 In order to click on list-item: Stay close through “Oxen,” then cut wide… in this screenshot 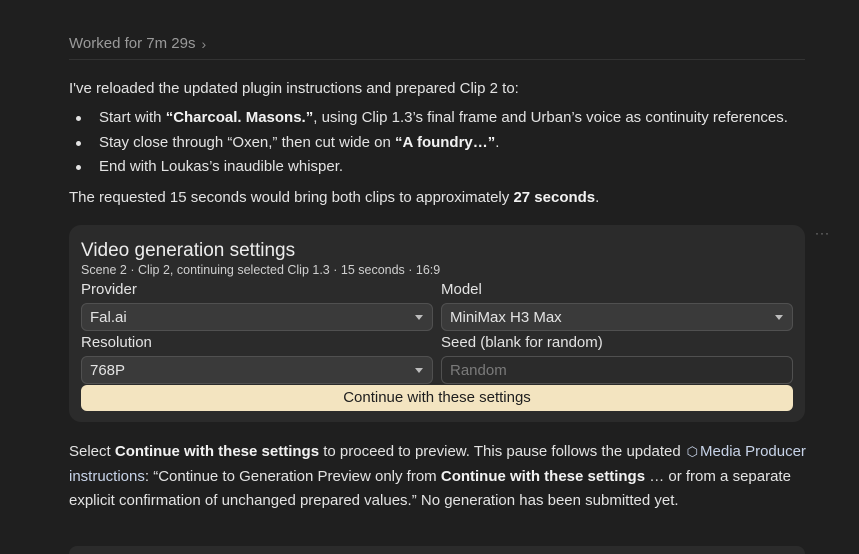, I will do `click(449, 143)`.